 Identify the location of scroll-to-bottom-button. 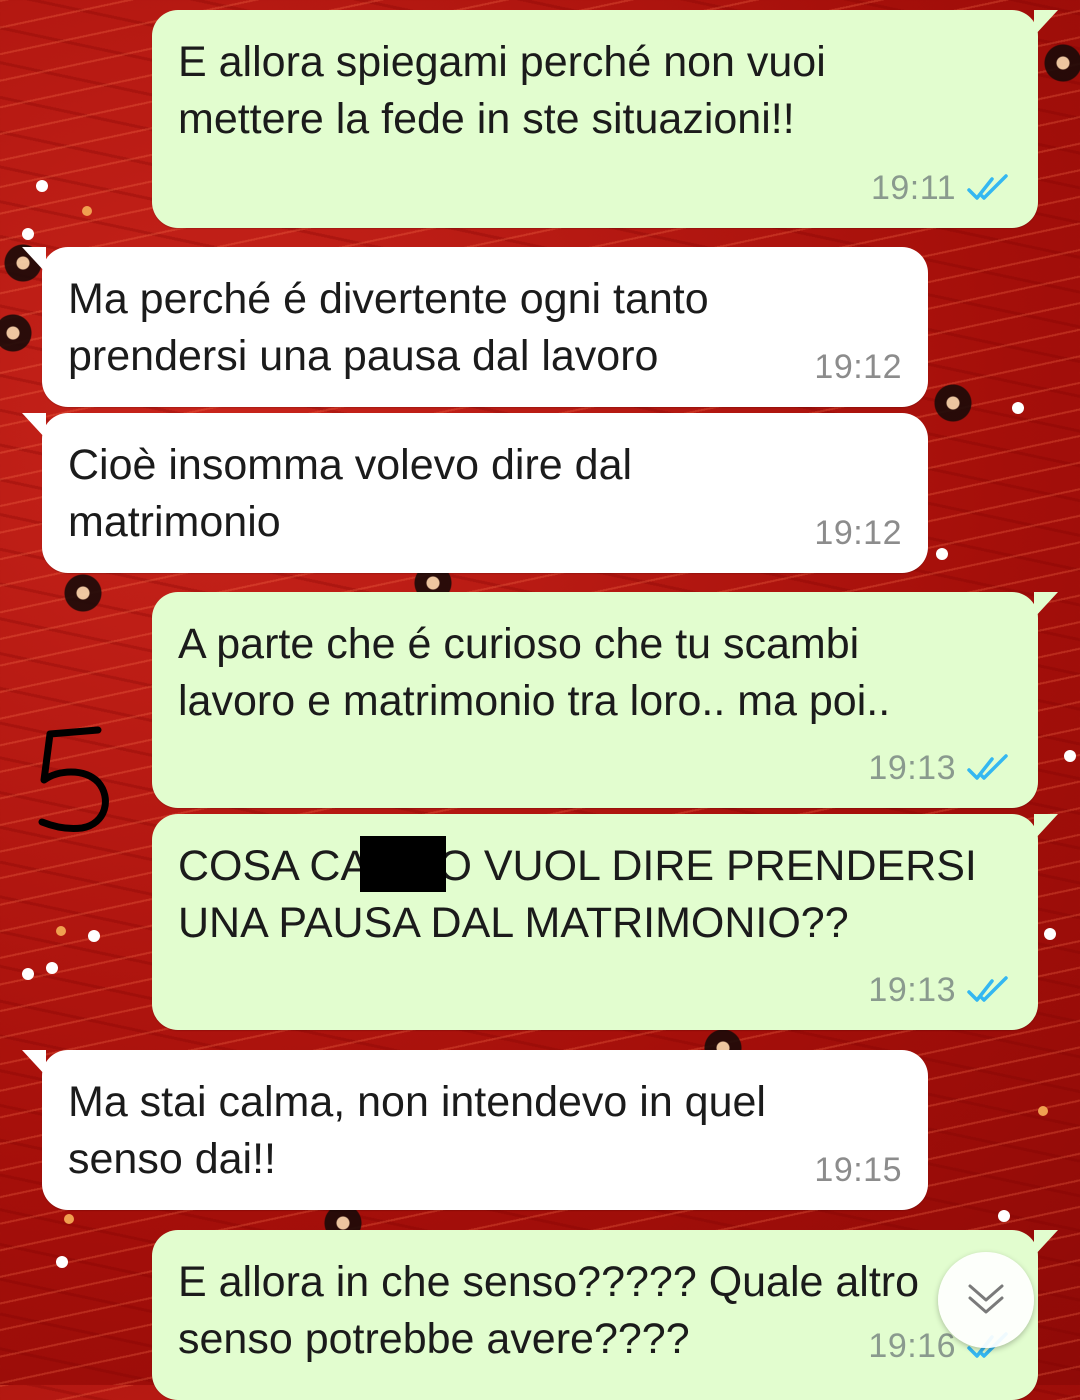
(986, 1300).